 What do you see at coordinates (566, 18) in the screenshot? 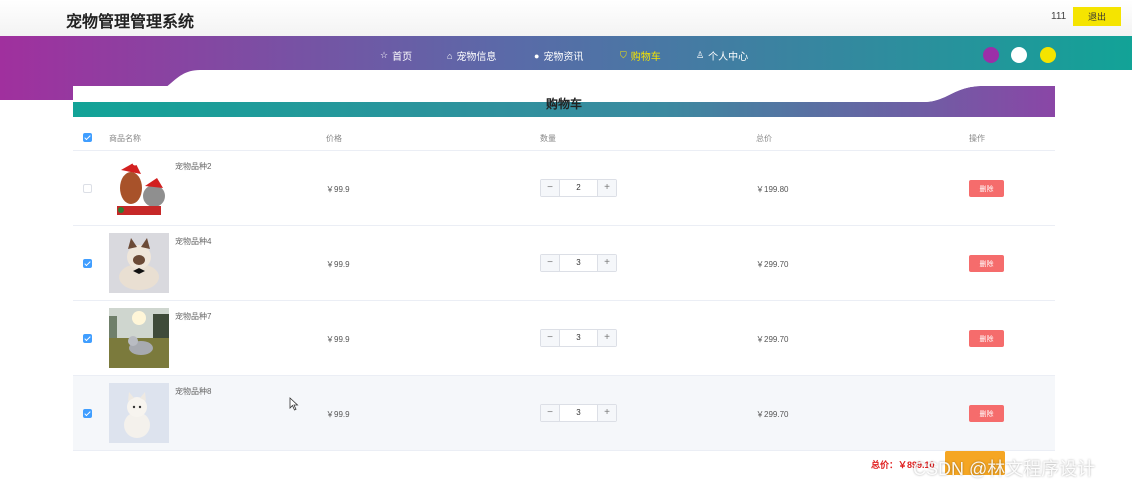
I see `top-header: 宠物管理管理系统 111 退出` at bounding box center [566, 18].